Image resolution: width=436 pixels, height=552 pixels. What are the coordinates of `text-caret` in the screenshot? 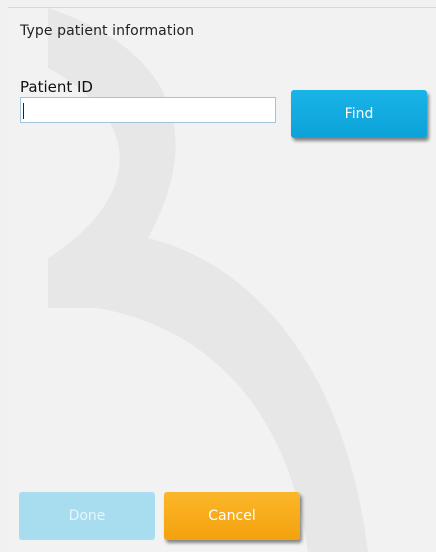 It's located at (23, 111).